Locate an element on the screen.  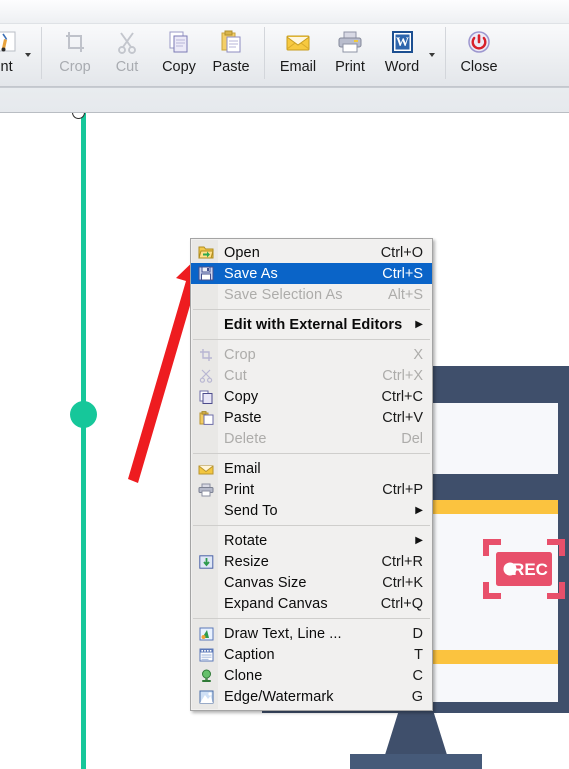
word-icon: W is located at coordinates (402, 42).